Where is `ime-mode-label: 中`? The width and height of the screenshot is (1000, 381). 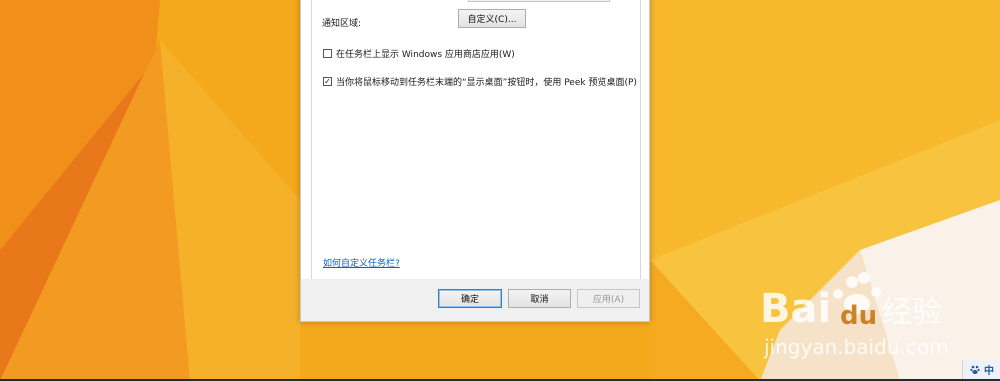 ime-mode-label: 中 is located at coordinates (989, 371).